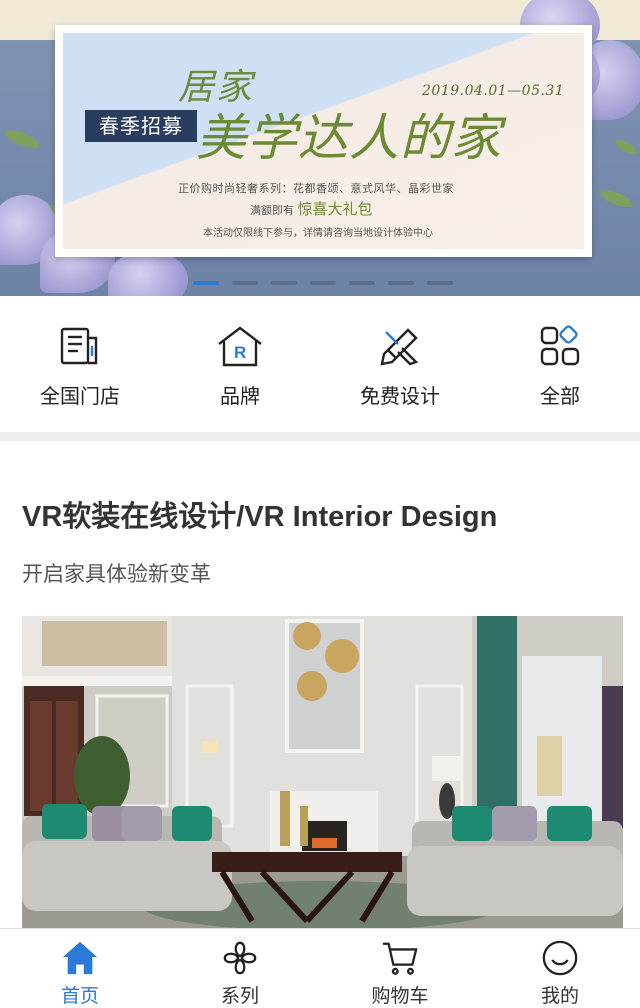 This screenshot has height=1008, width=640. I want to click on bottom-tab-bar: 首页 系列 购物车 我的, so click(320, 968).